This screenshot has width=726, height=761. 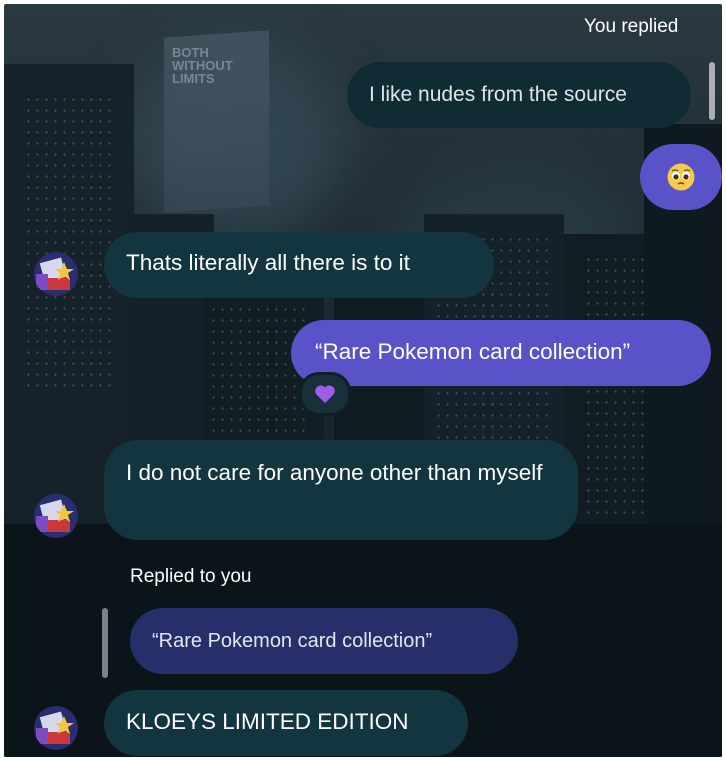 I want to click on message-text: “Rare Pokemon card collection”, so click(x=473, y=351).